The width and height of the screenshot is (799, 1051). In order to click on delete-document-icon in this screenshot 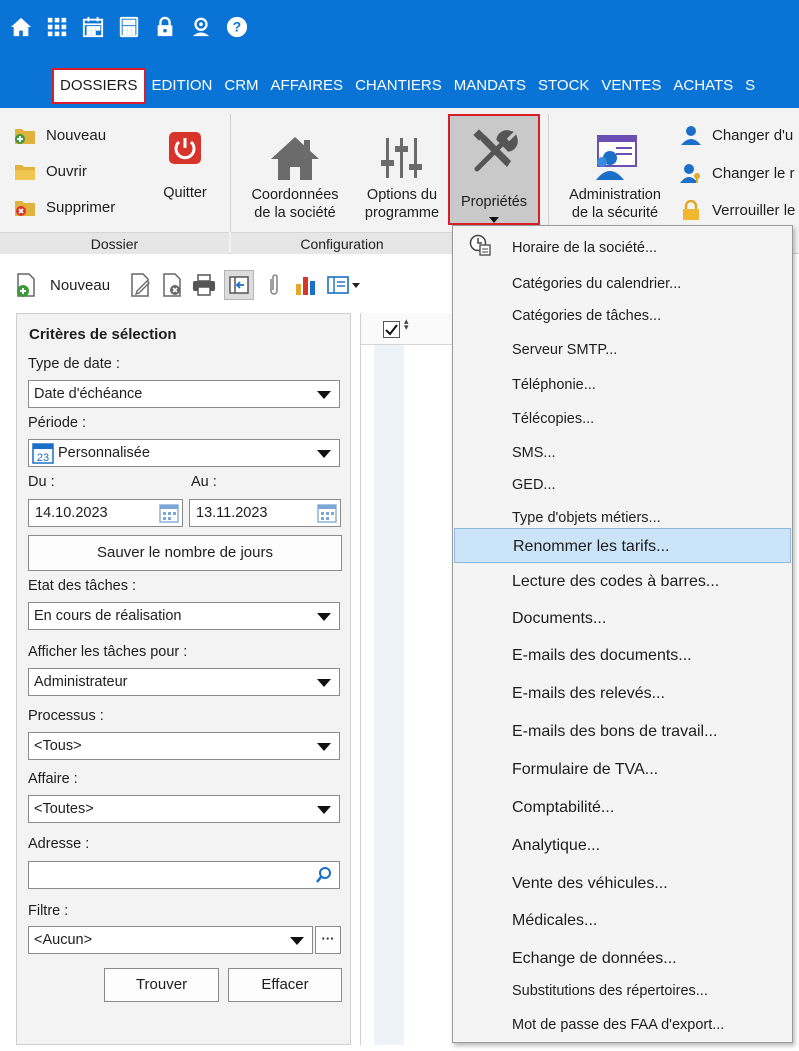, I will do `click(172, 285)`.